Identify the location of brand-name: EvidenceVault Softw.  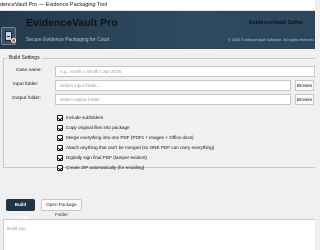
(276, 23).